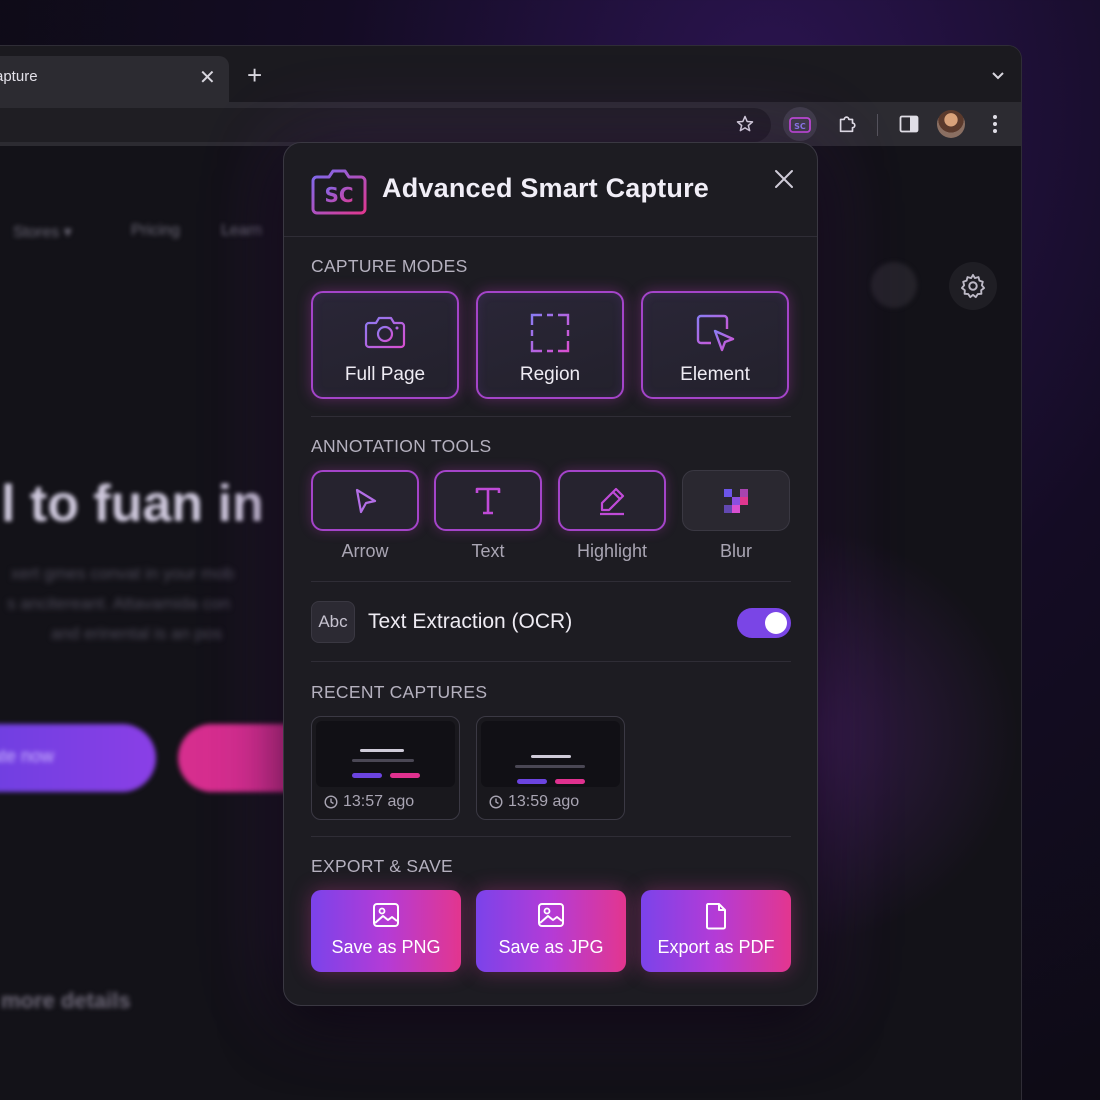 The image size is (1100, 1100). I want to click on toggle-knob, so click(776, 623).